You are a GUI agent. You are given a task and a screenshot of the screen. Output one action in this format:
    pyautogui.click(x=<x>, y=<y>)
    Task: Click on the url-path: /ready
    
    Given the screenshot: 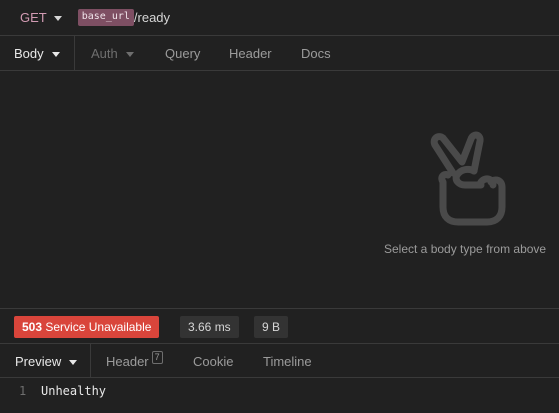 What is the action you would take?
    pyautogui.click(x=152, y=17)
    